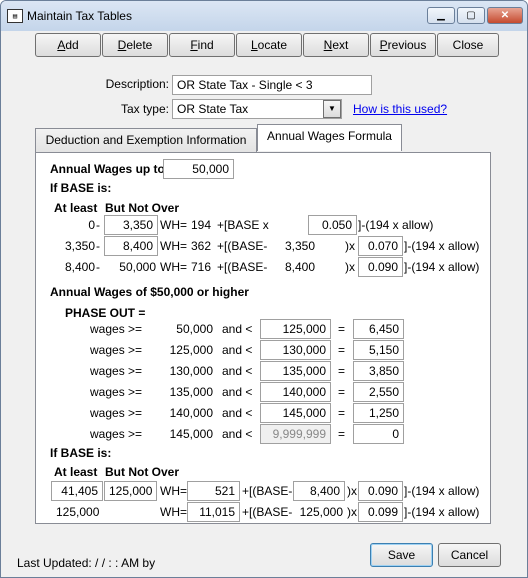 The image size is (528, 578). Describe the element at coordinates (191, 434) in the screenshot. I see `phase-6-from: 145,000` at that location.